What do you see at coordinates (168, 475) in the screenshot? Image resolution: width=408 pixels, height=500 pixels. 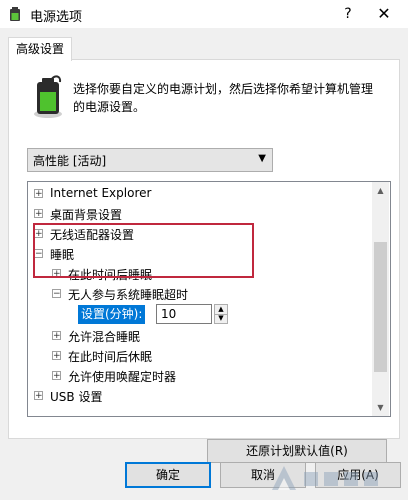 I see `ok-button: 确定` at bounding box center [168, 475].